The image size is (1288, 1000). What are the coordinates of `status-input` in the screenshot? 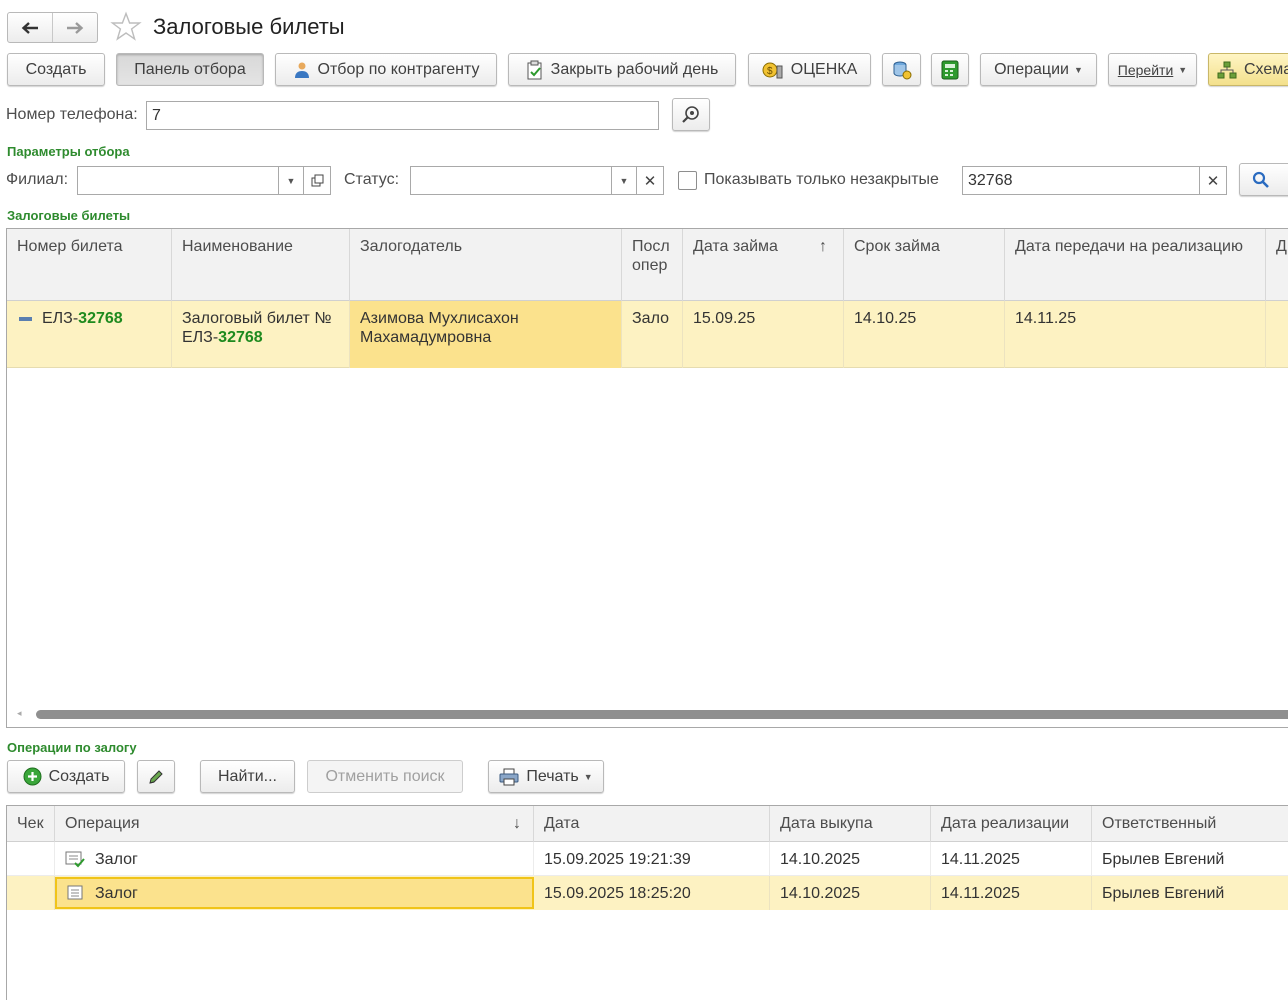 It's located at (511, 180).